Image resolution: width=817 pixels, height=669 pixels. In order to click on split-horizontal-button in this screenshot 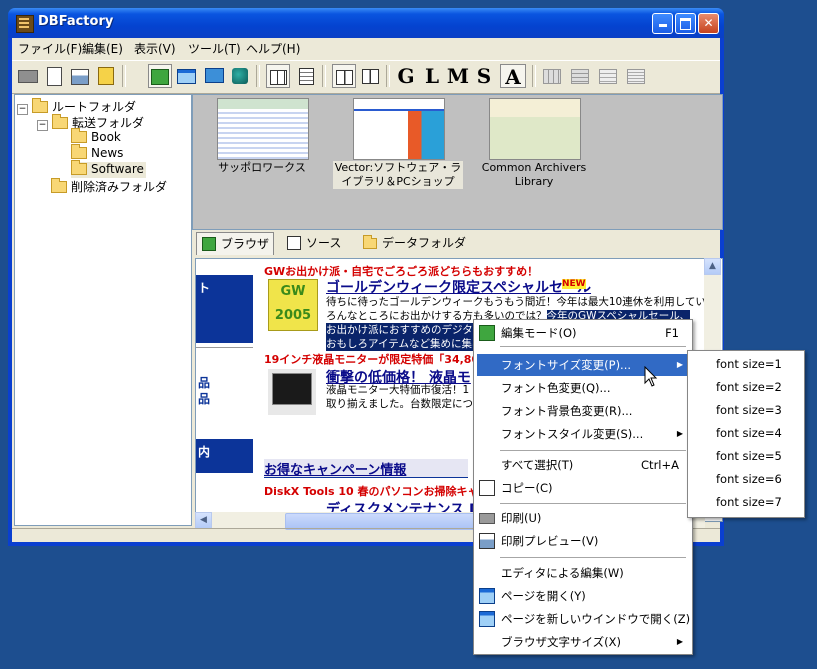, I will do `click(344, 76)`.